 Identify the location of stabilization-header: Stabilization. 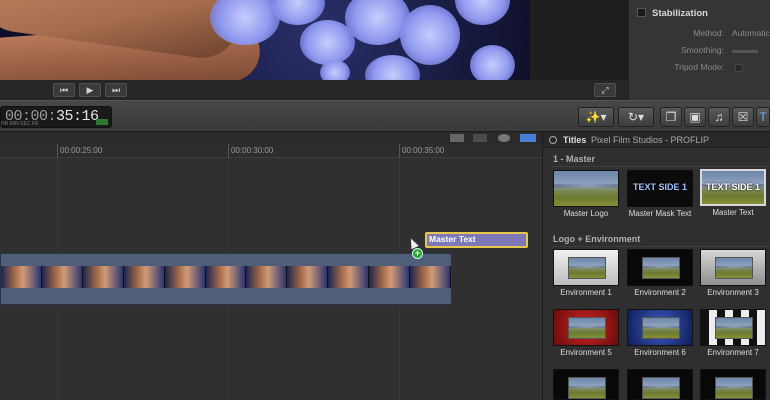
(703, 16).